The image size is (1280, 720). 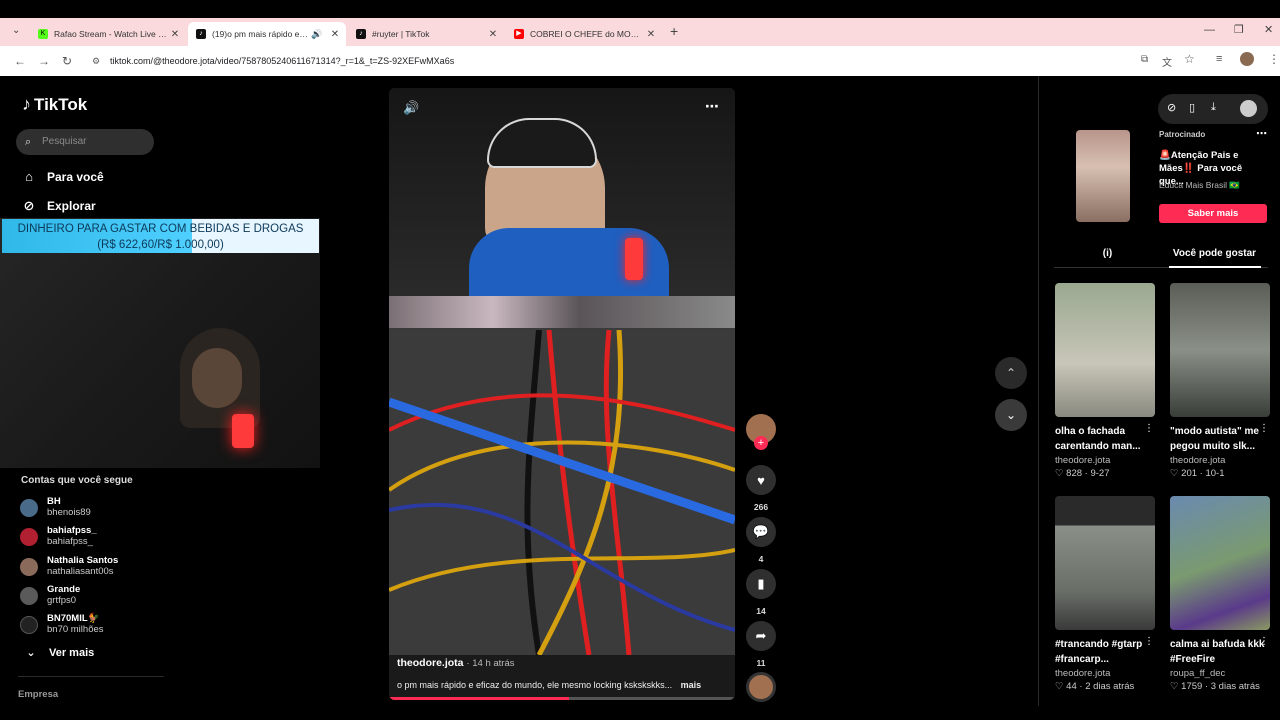 What do you see at coordinates (1107, 254) in the screenshot?
I see `tab-info: (i)` at bounding box center [1107, 254].